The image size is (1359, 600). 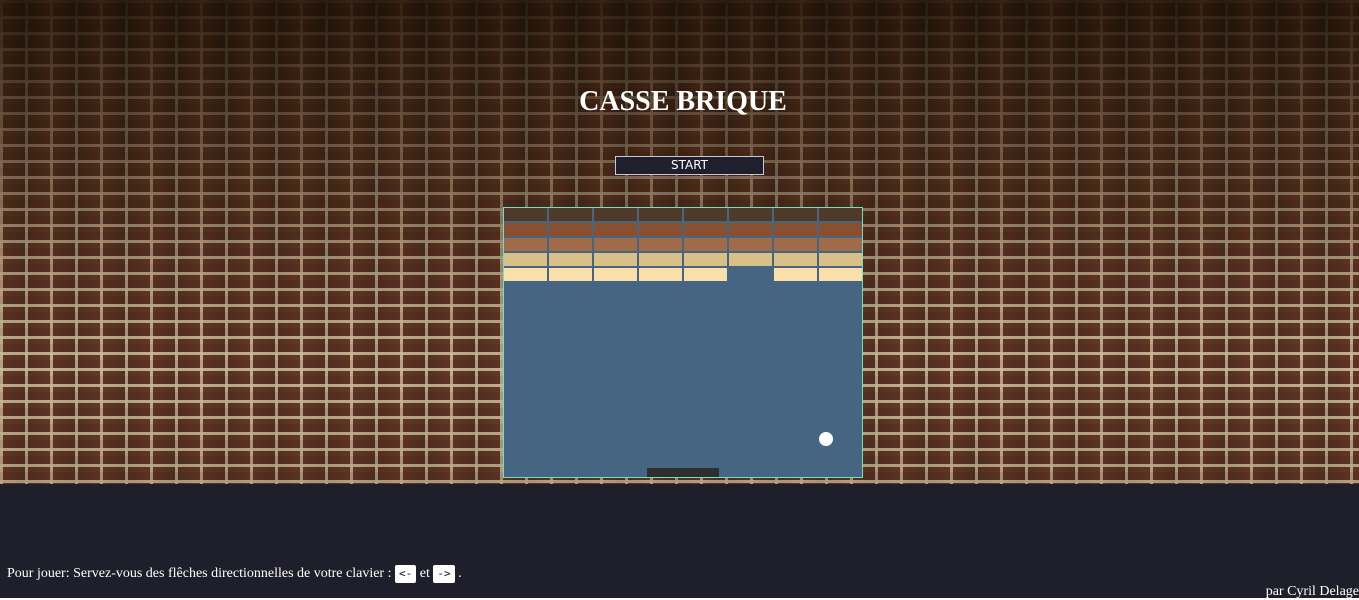 What do you see at coordinates (405, 574) in the screenshot?
I see `key-left: <-` at bounding box center [405, 574].